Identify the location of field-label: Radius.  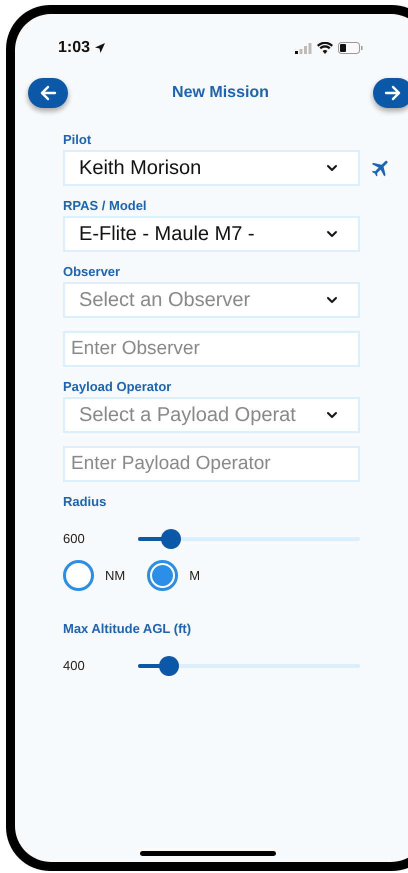
(85, 502).